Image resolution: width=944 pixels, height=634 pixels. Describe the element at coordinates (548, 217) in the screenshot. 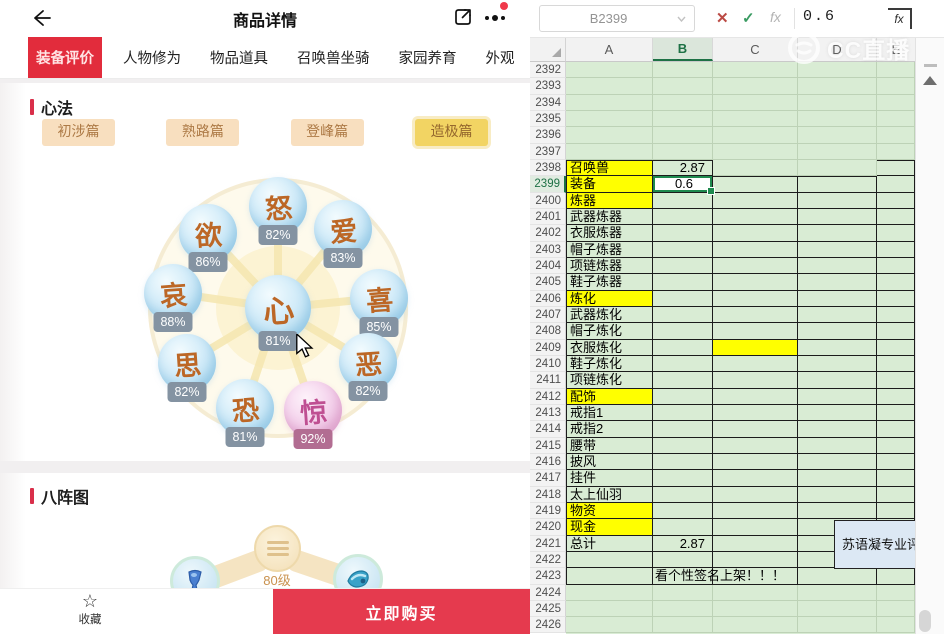

I see `row-header-2401: 2401` at that location.